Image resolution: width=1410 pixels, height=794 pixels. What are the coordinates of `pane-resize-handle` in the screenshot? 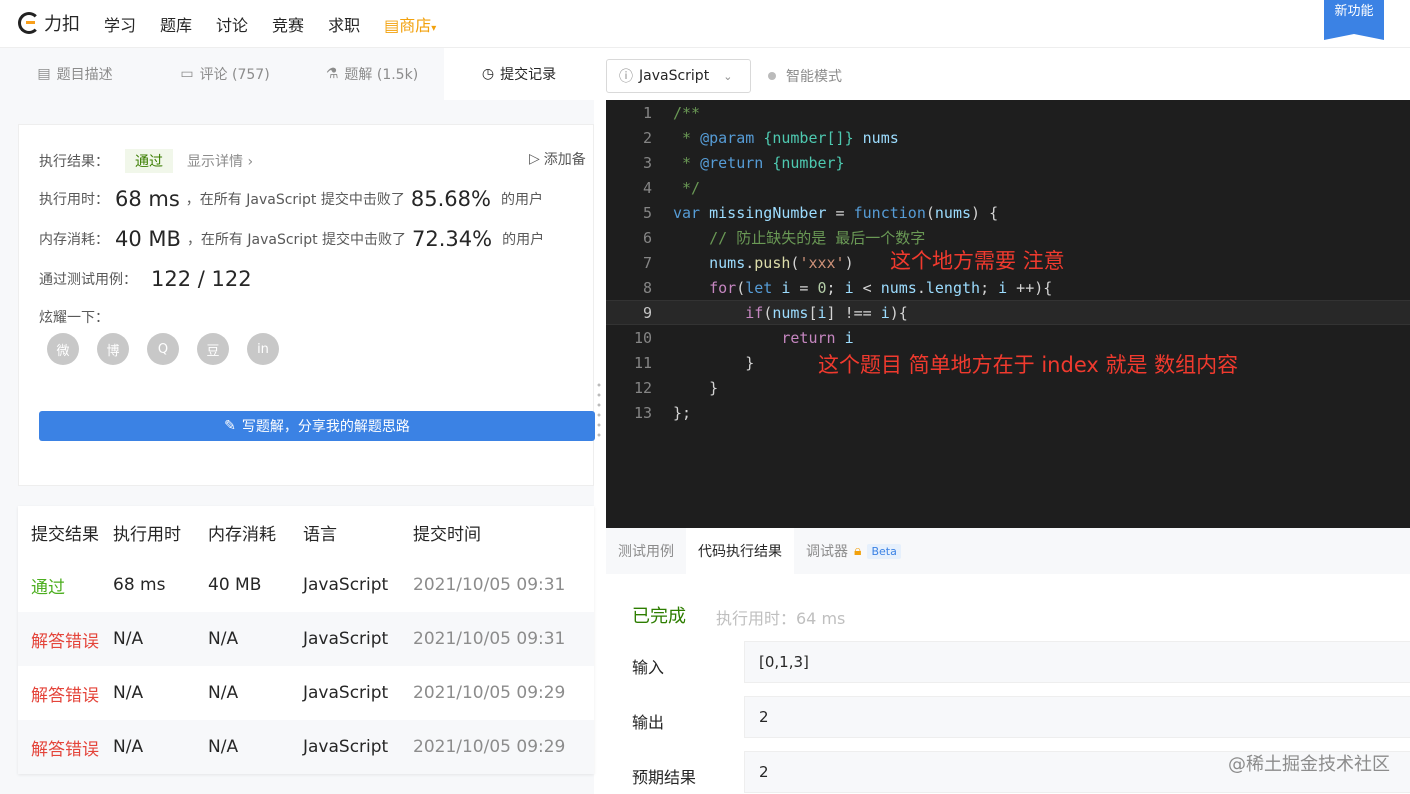 It's located at (599, 410).